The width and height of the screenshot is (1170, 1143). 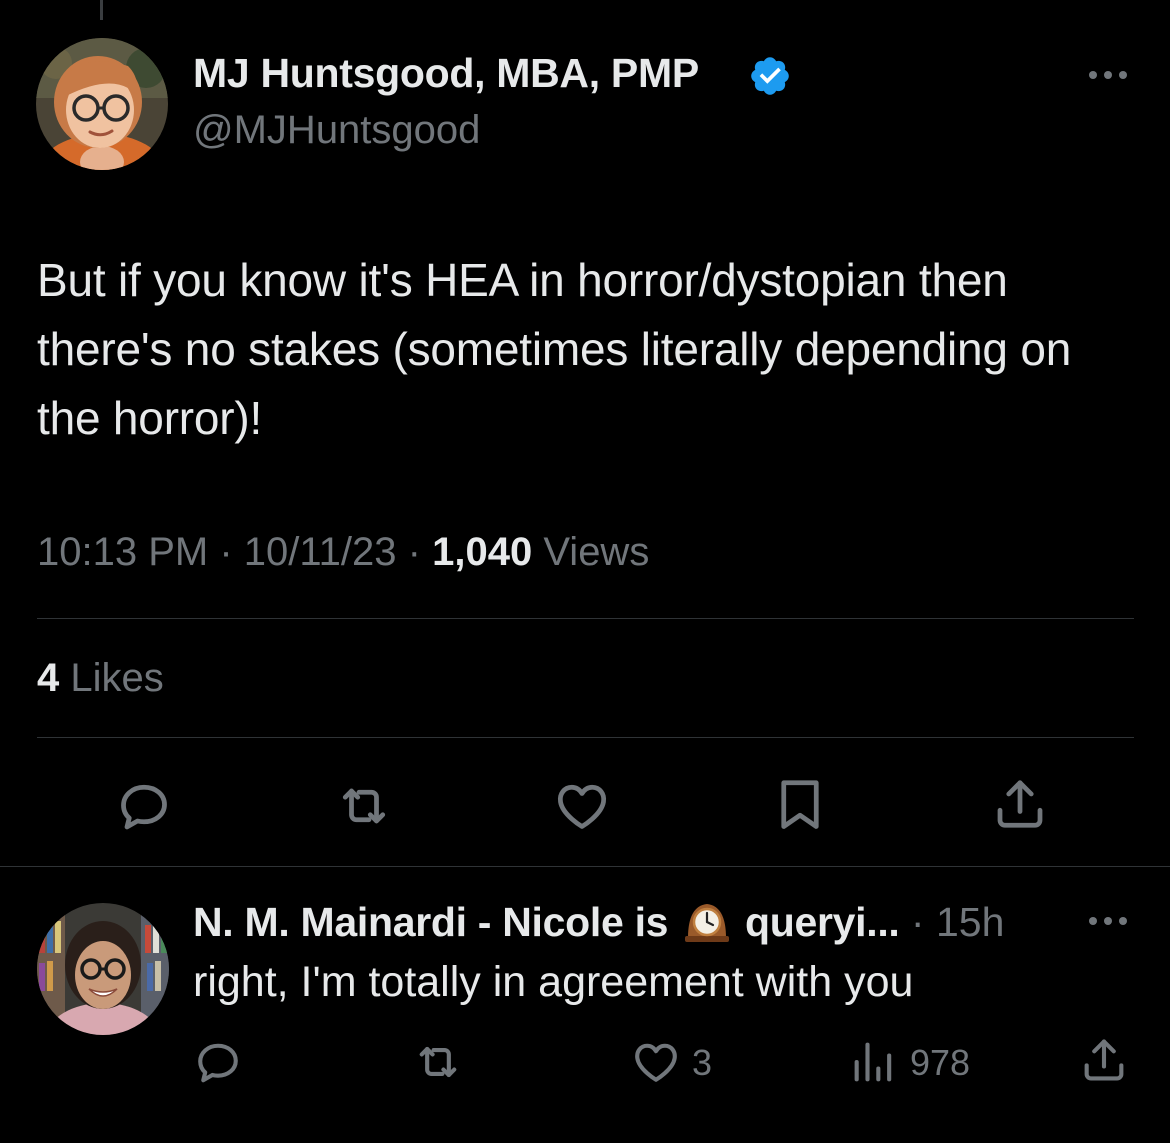 I want to click on bookmark-icon, so click(x=800, y=804).